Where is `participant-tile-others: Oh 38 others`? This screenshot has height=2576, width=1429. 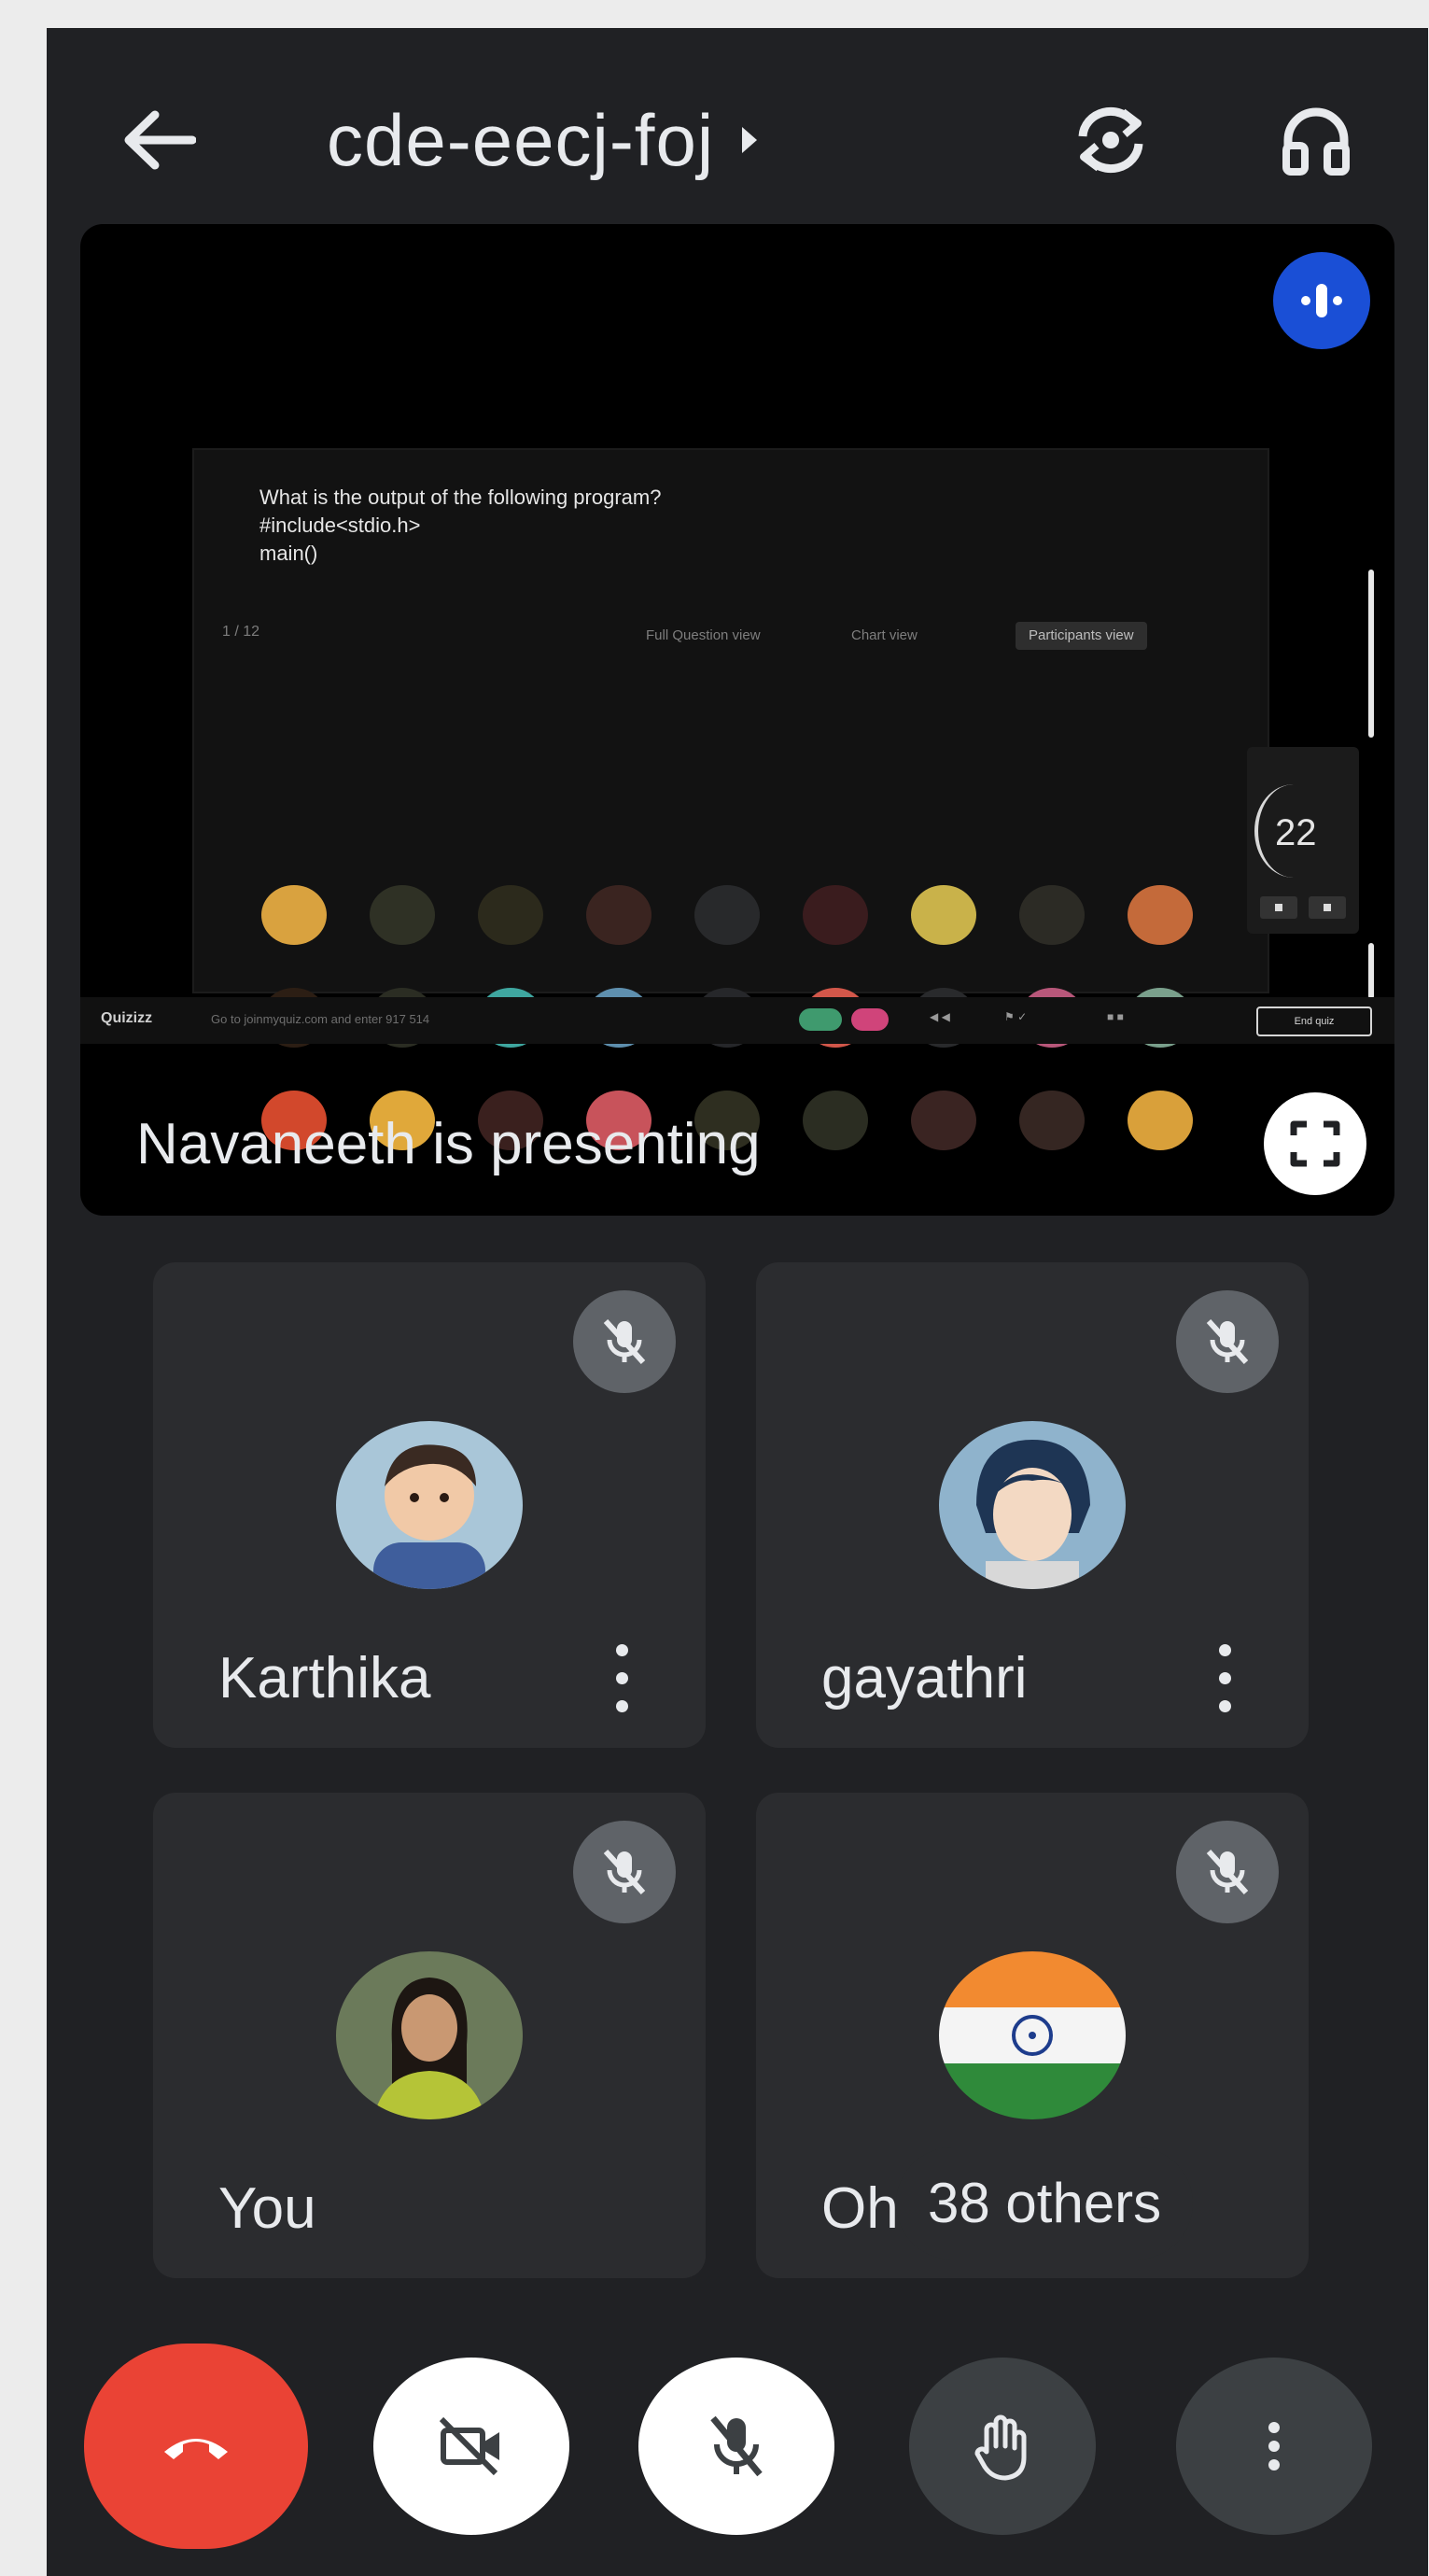
participant-tile-others: Oh 38 others is located at coordinates (1032, 2036).